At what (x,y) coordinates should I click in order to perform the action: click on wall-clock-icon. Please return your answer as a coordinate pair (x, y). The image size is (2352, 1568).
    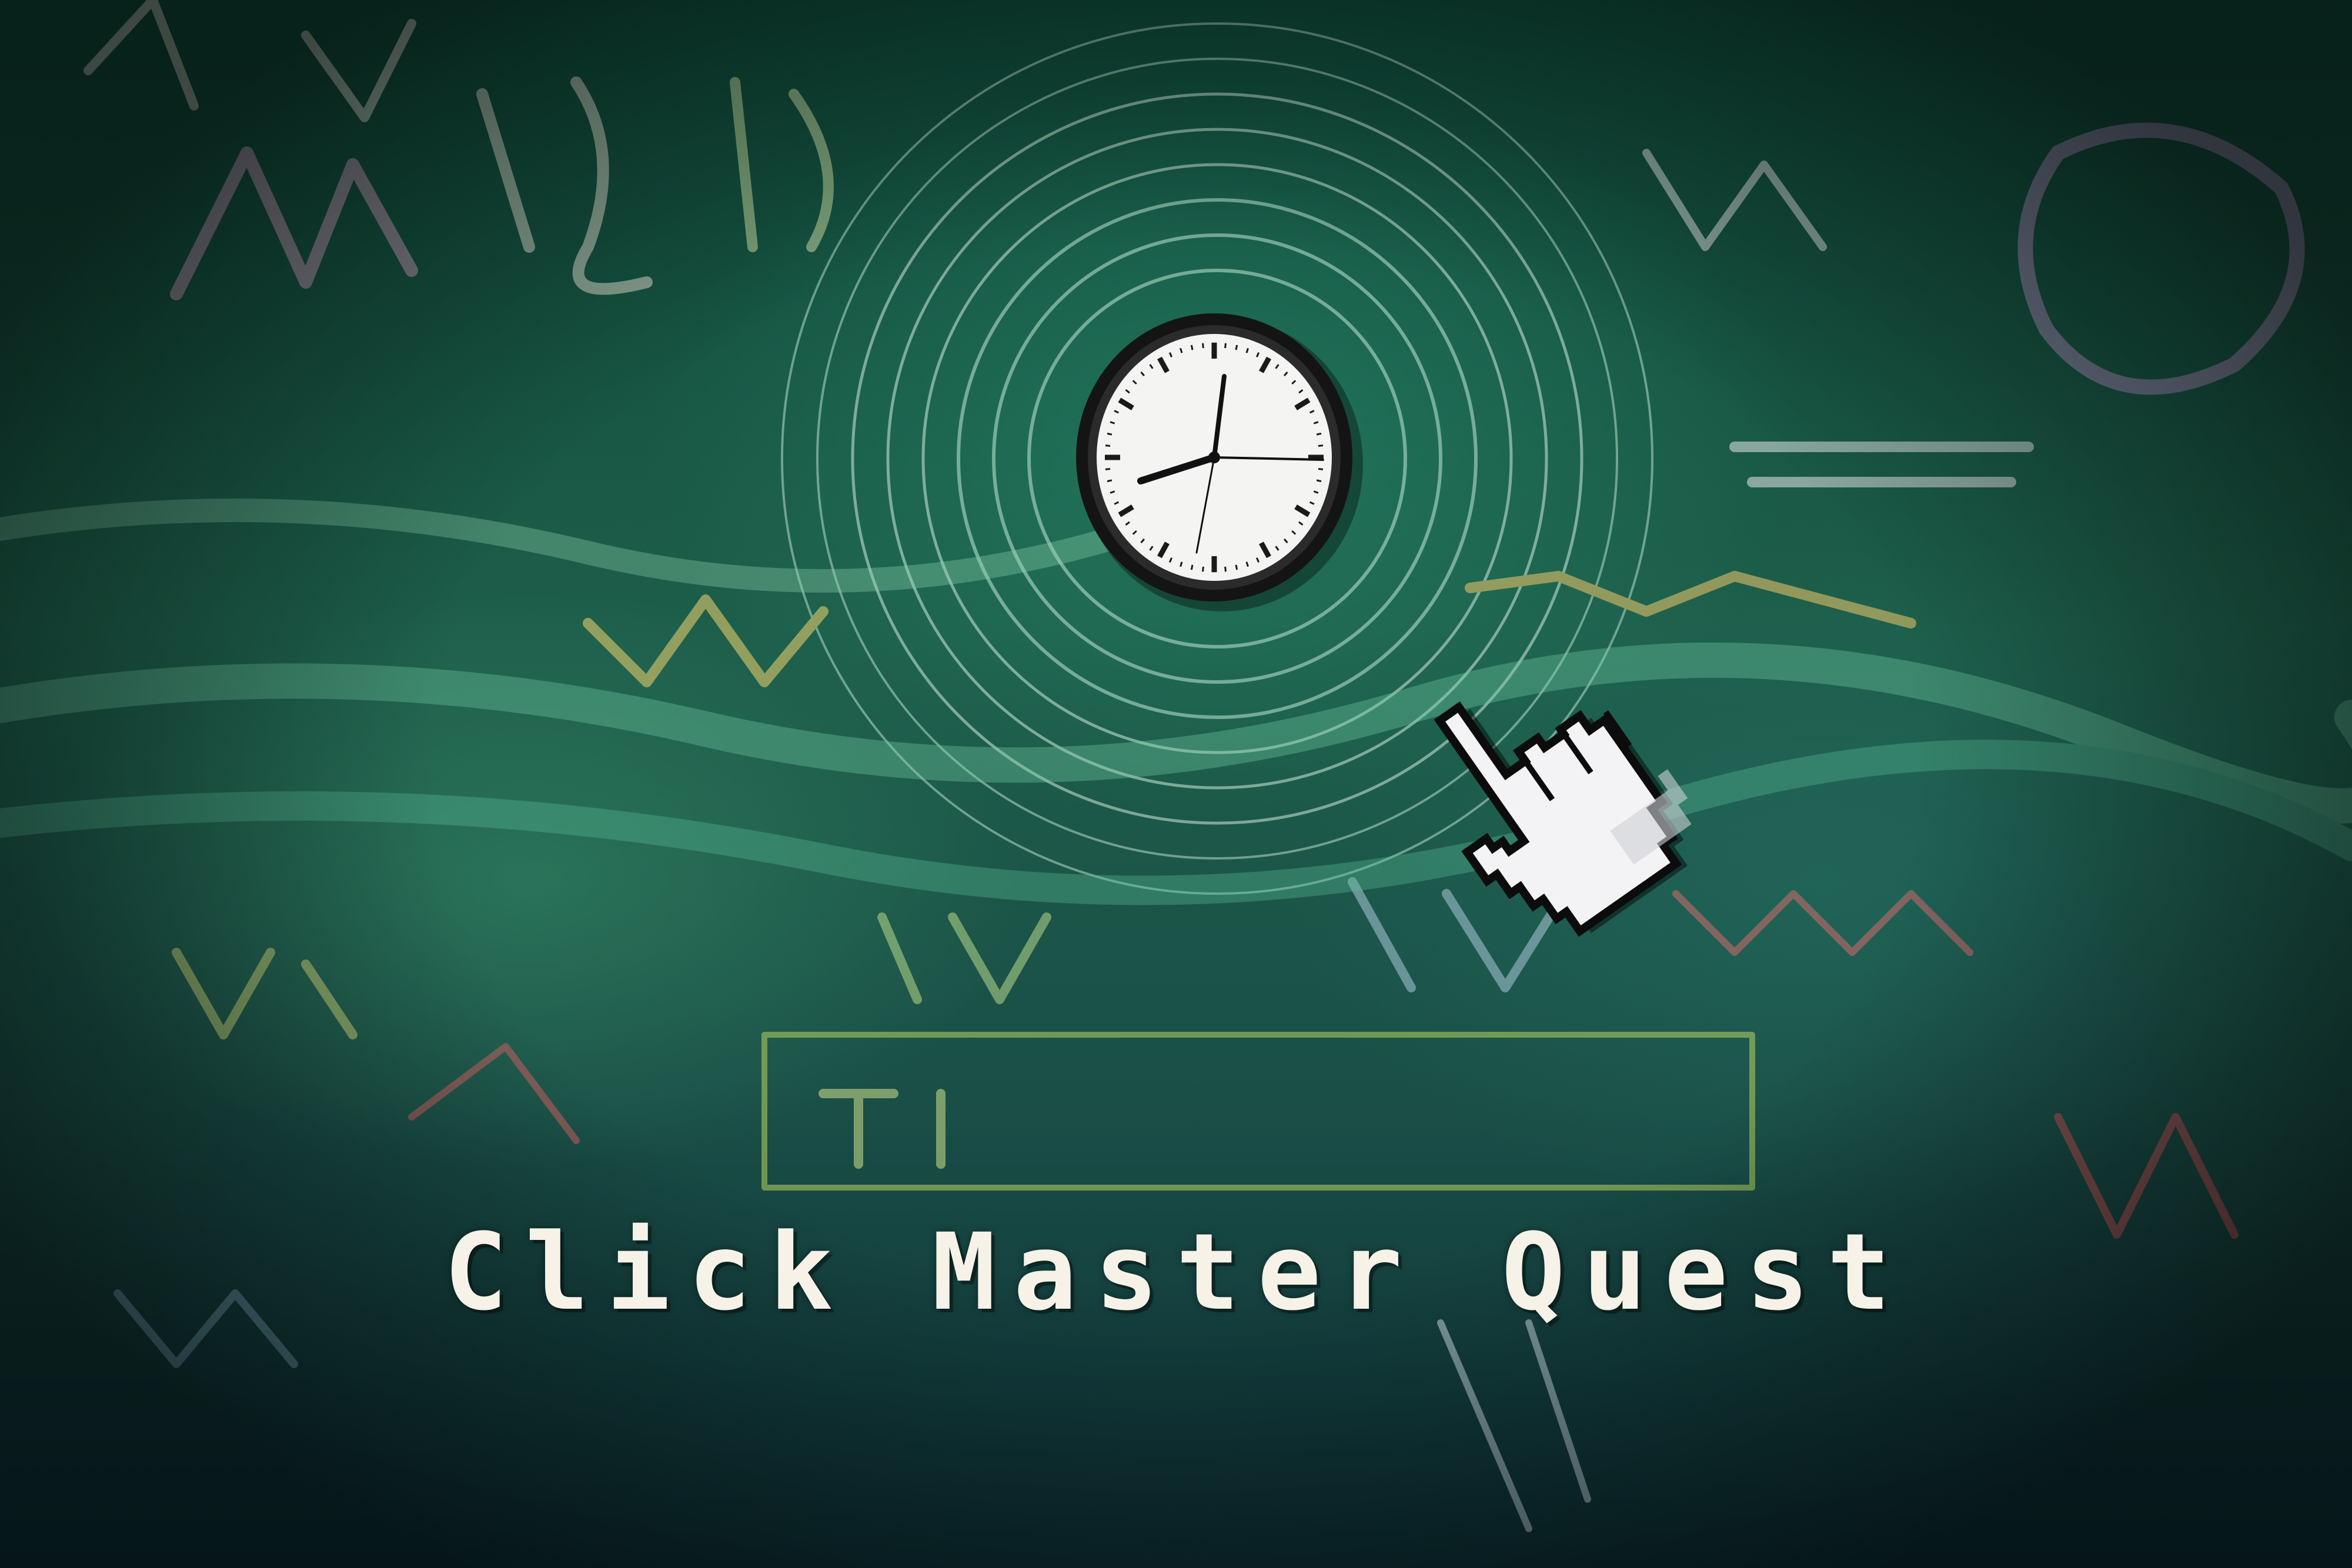
    Looking at the image, I should click on (1219, 462).